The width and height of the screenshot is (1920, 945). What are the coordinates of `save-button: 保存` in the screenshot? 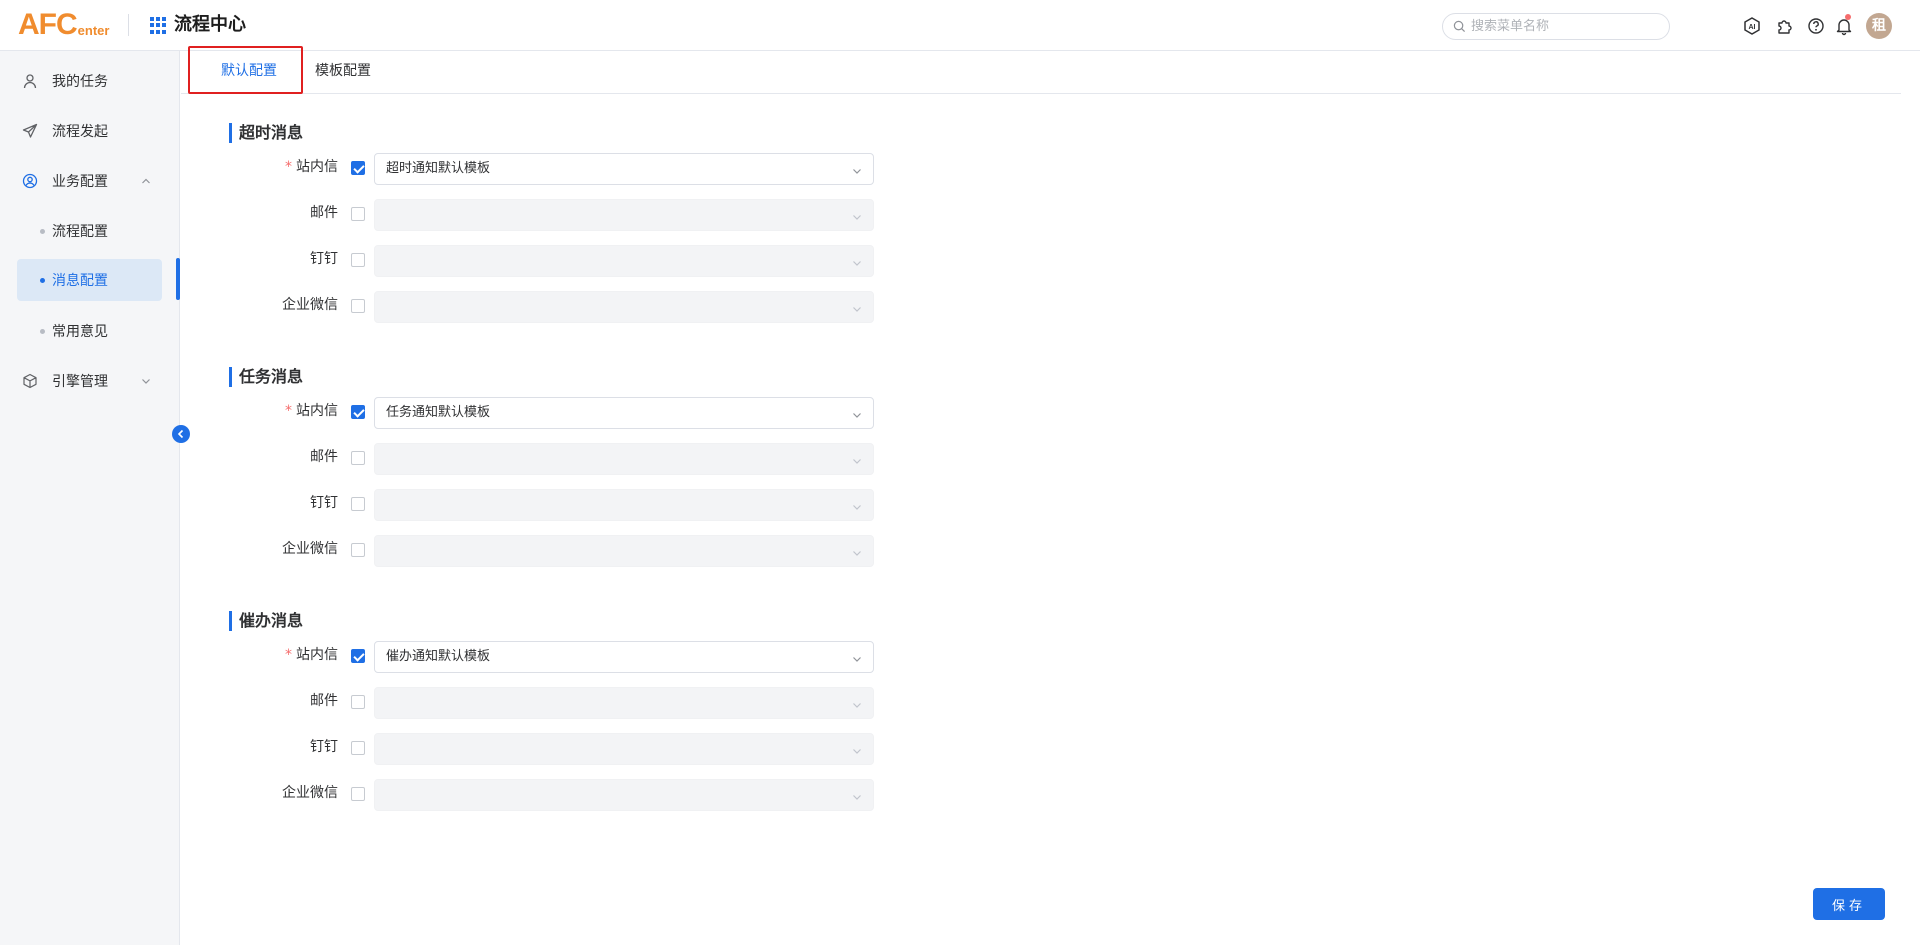 It's located at (1849, 904).